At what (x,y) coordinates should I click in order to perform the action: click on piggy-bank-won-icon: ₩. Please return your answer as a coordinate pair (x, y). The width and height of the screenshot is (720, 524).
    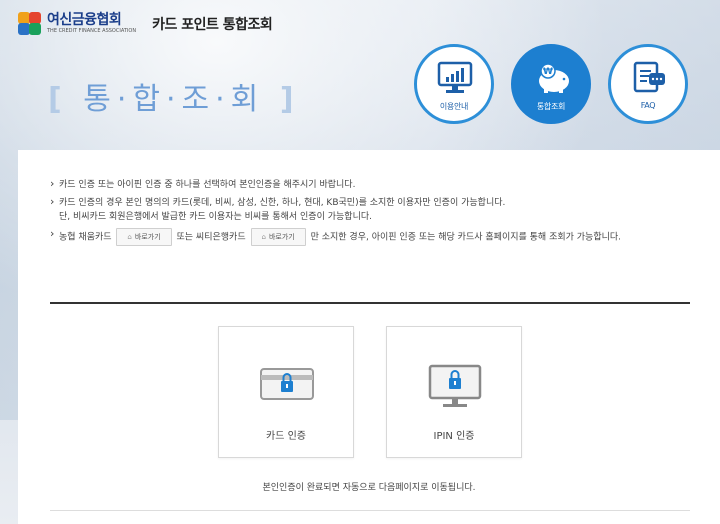
    Looking at the image, I should click on (554, 78).